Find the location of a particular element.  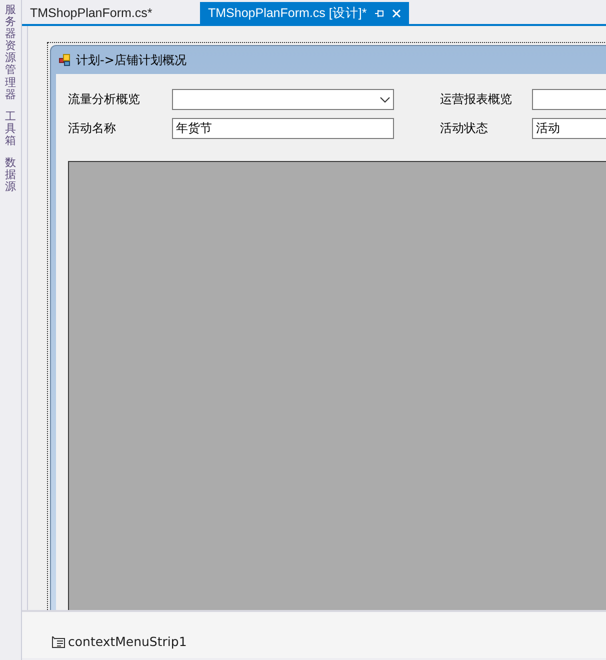

side-tab: 服务器资源管理器 is located at coordinates (10, 52).